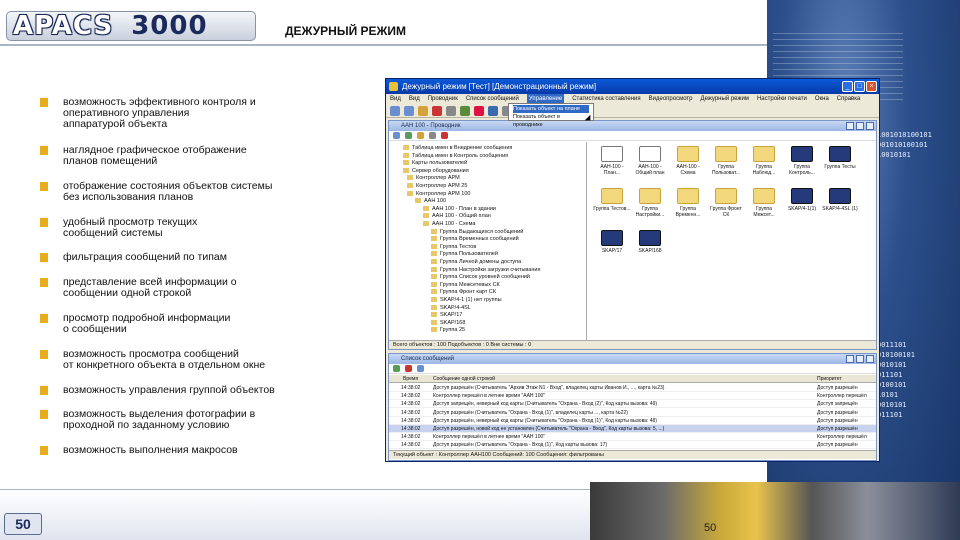 This screenshot has width=960, height=540. I want to click on delete-icon, so click(444, 135).